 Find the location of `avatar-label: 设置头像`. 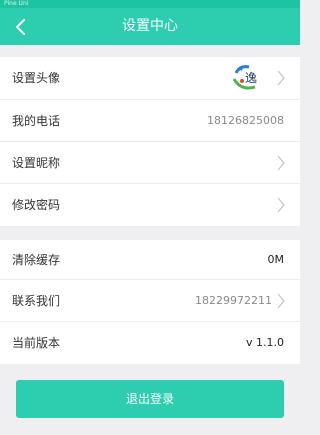

avatar-label: 设置头像 is located at coordinates (36, 78).